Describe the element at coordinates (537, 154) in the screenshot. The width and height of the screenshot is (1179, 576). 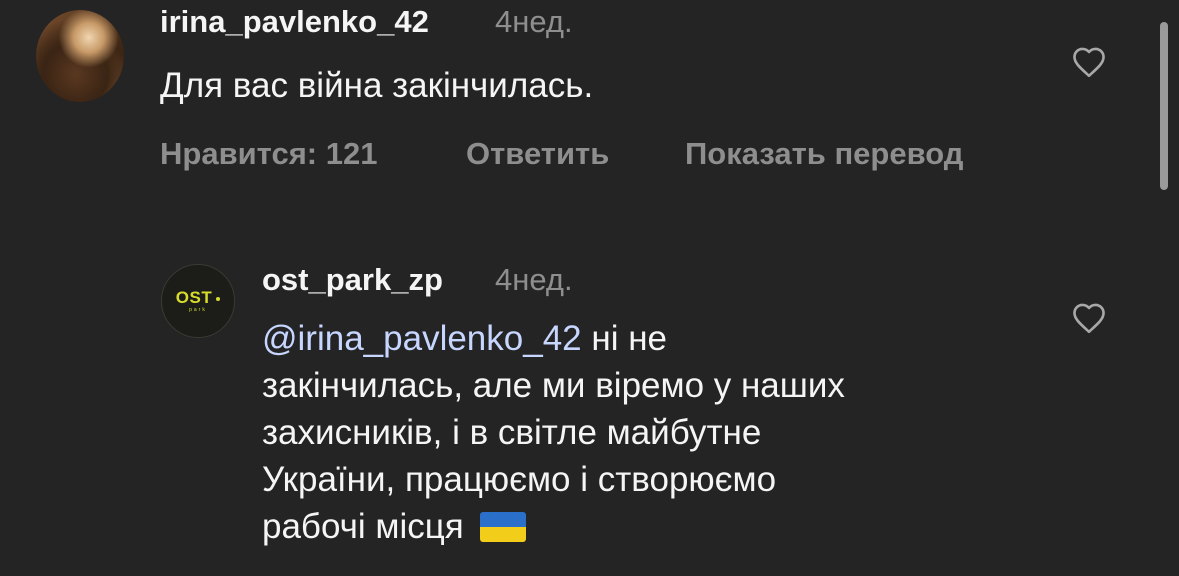
I see `reply-button: Ответить` at that location.